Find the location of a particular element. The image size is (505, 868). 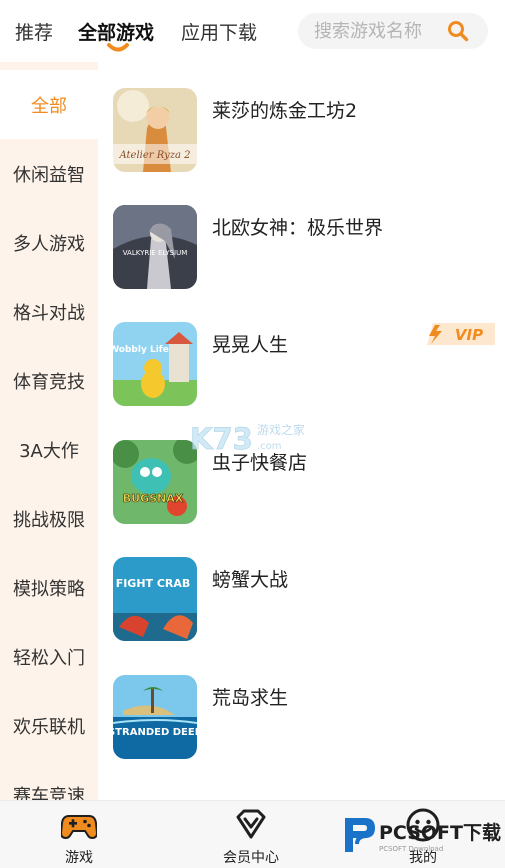

nav-games-label: 游戏 is located at coordinates (79, 858).